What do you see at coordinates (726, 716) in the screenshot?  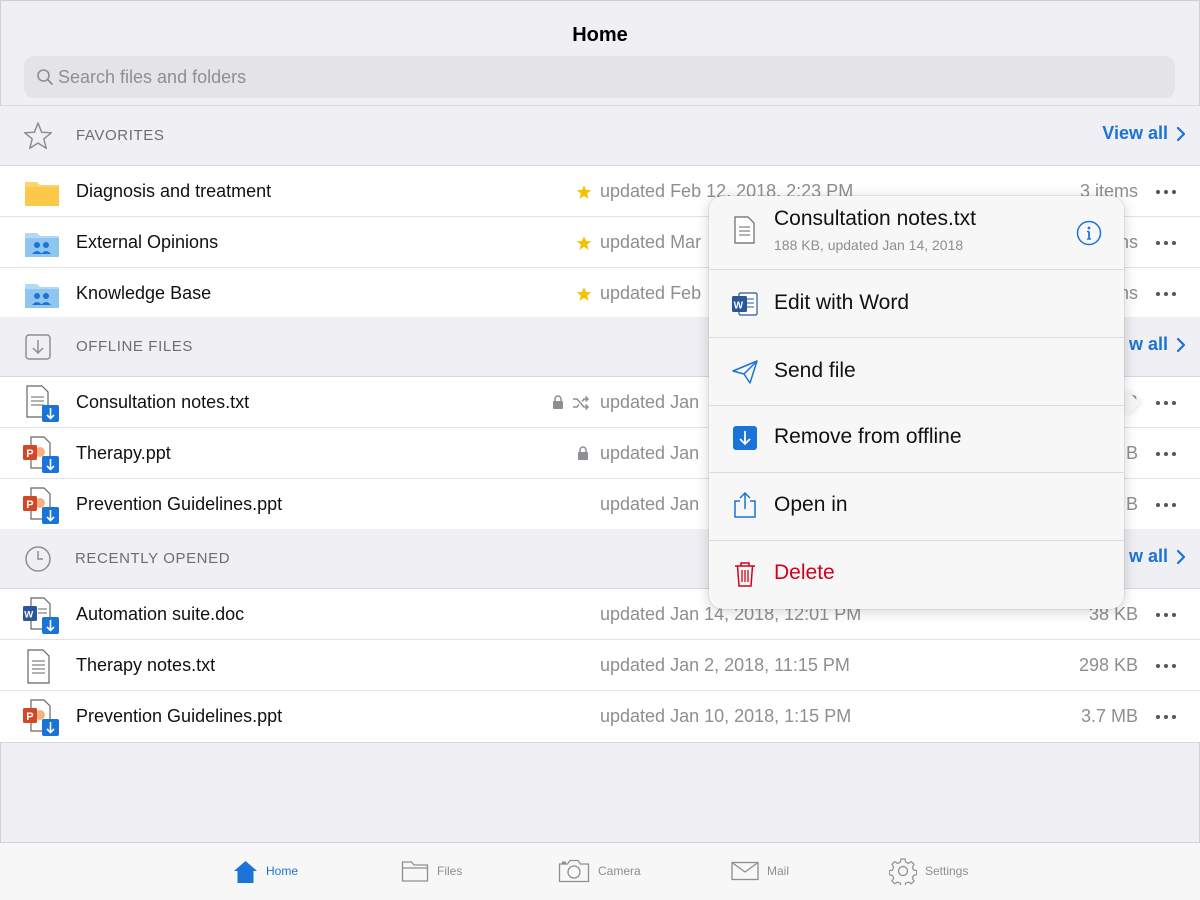 I see `file-meta: updated Jan 10, 2018, 1:15 PM` at bounding box center [726, 716].